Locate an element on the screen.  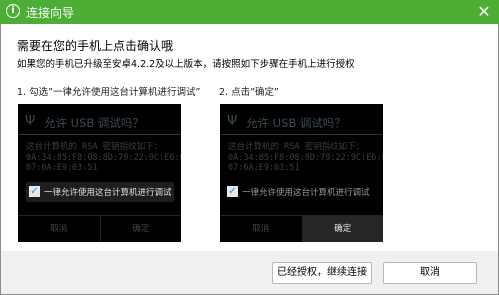
info-icon: i is located at coordinates (13, 11).